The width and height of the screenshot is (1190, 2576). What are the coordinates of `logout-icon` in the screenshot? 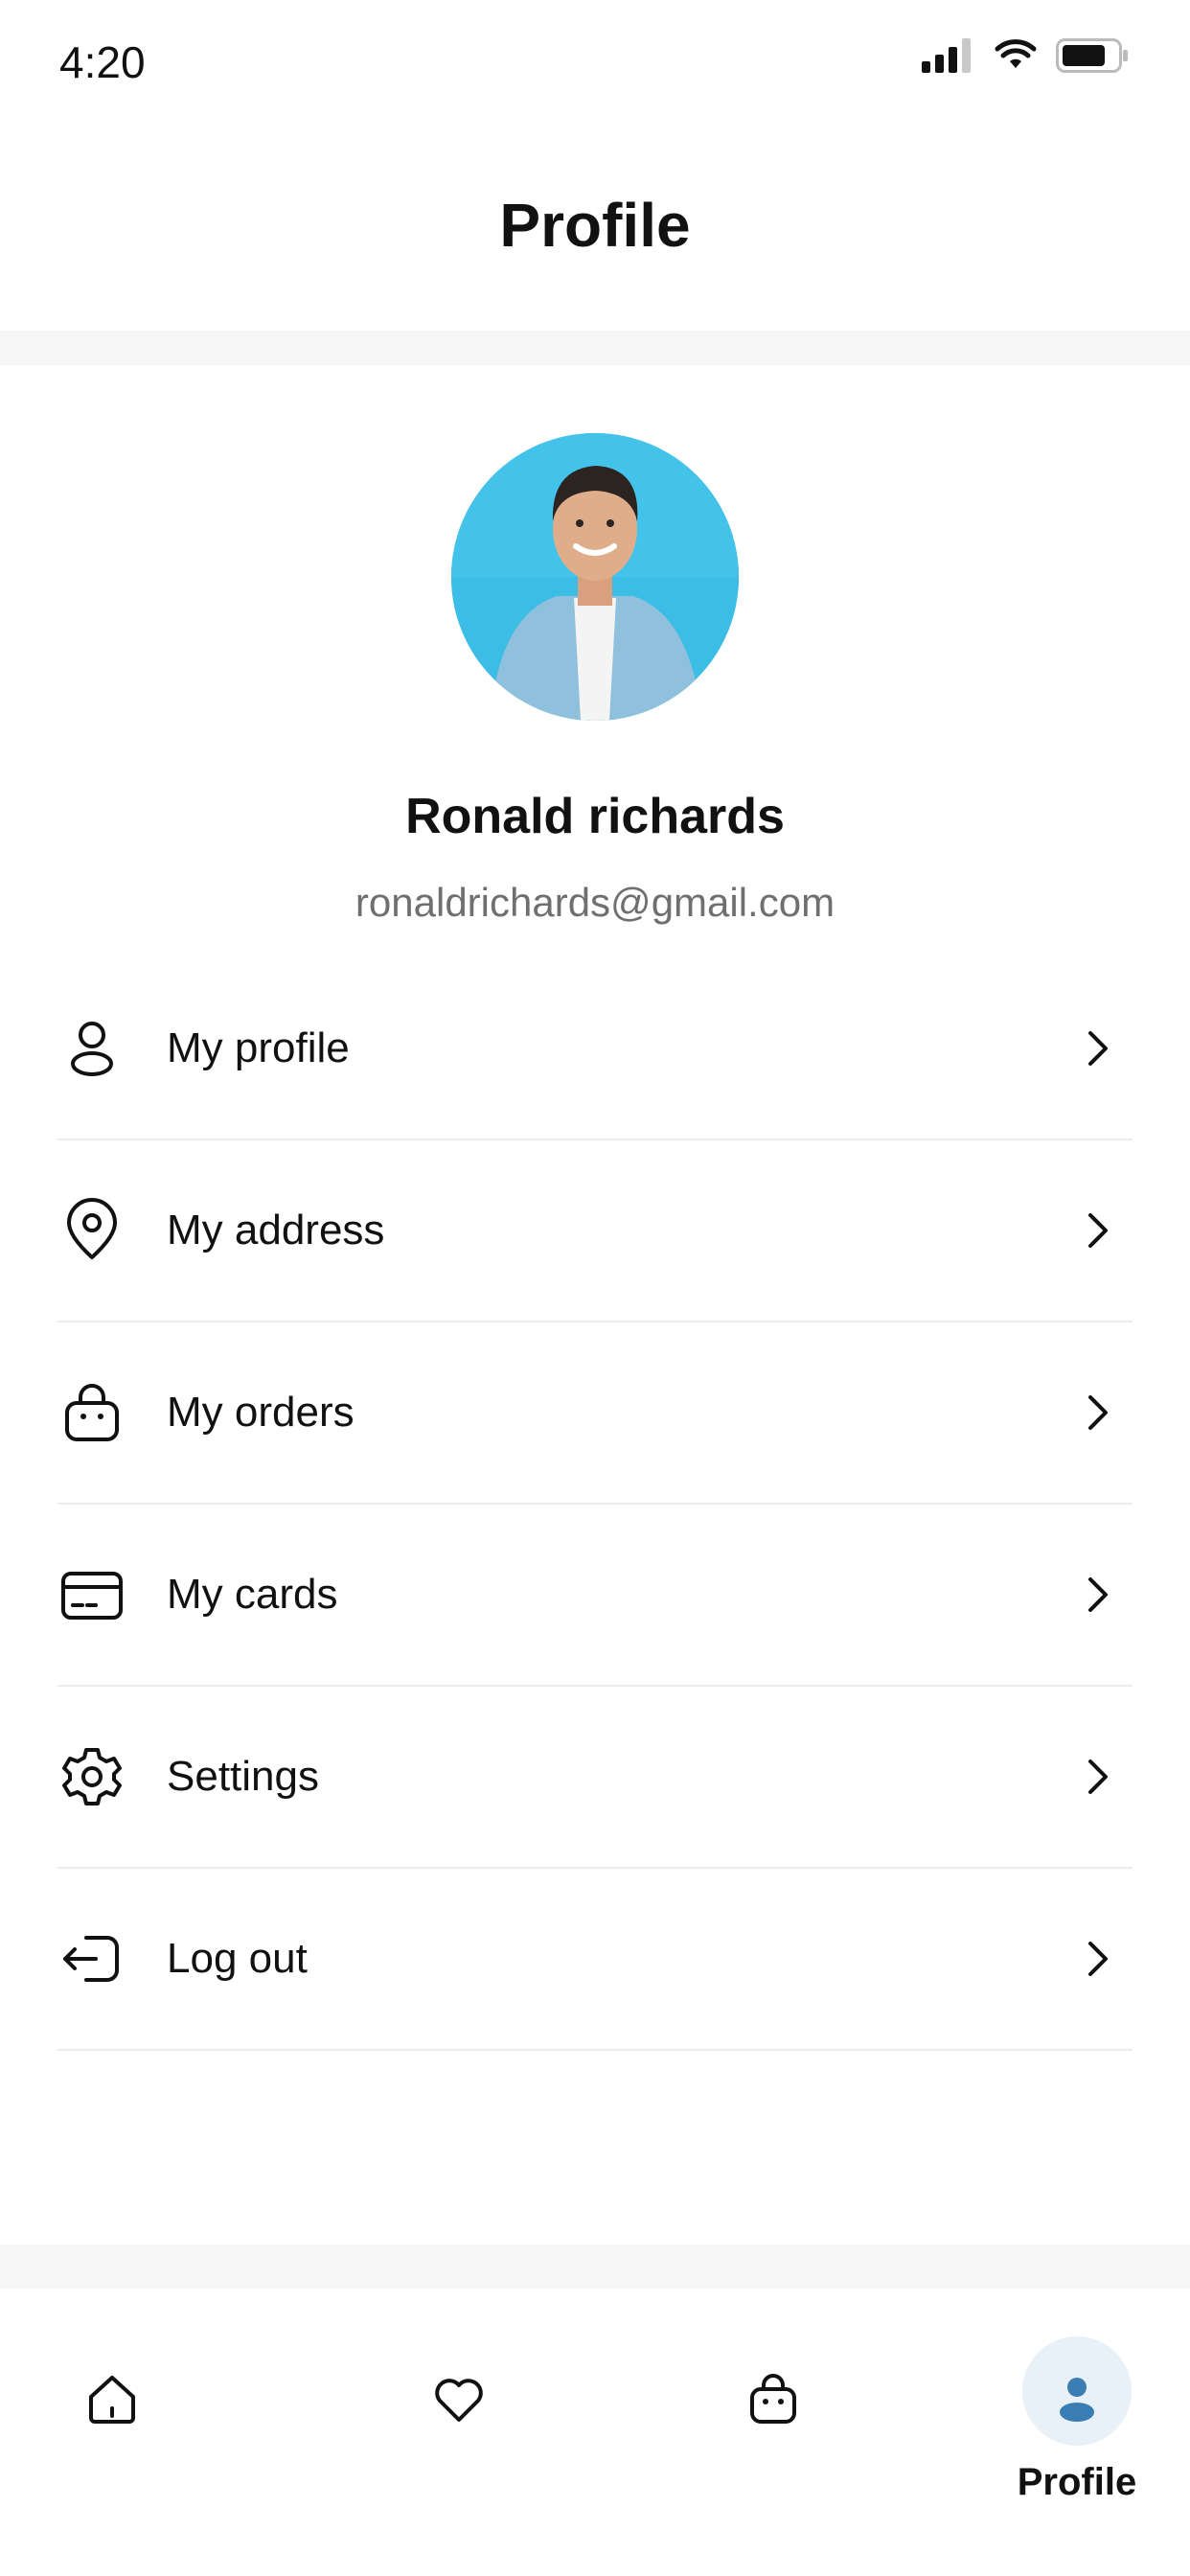 It's located at (91, 1959).